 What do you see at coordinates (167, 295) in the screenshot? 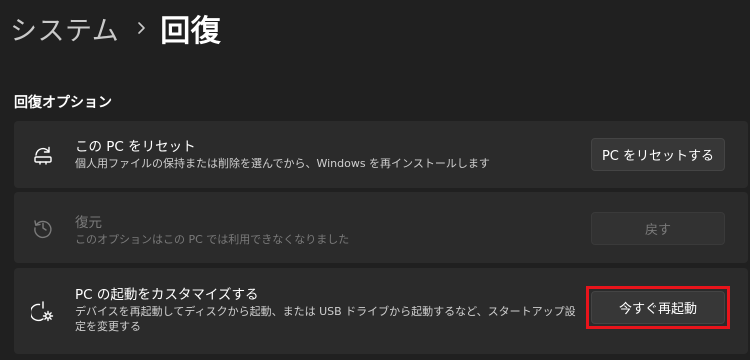
I see `advanced-startup-title: PC の起動をカスタマイズする` at bounding box center [167, 295].